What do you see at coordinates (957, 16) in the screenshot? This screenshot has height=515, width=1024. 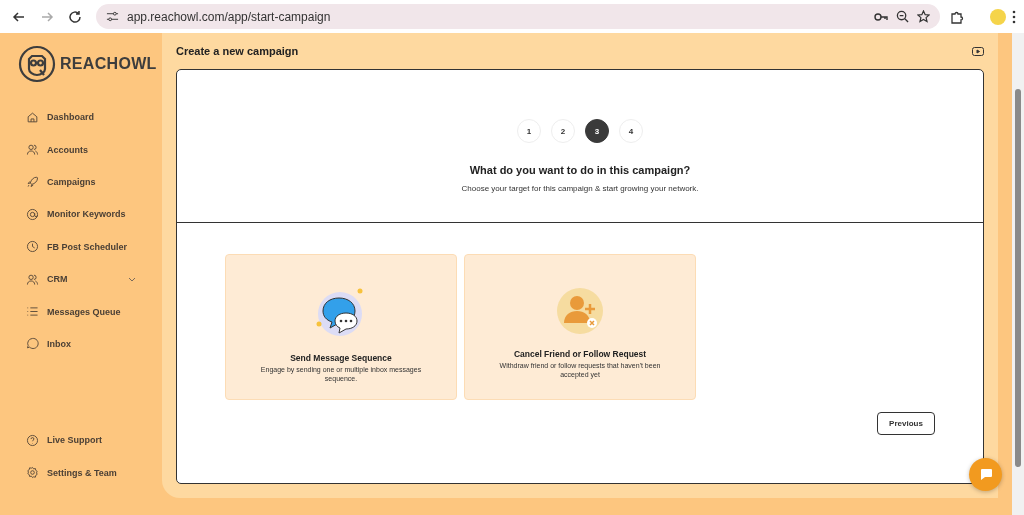 I see `extensions-icon` at bounding box center [957, 16].